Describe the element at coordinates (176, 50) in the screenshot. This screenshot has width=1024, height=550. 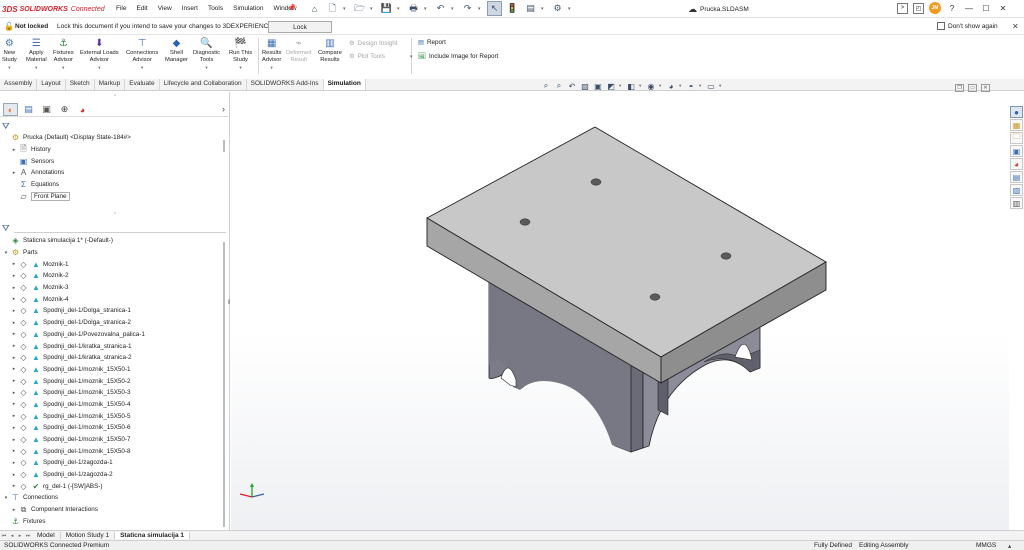
I see `shell-manager-button: ◆ Shell Manager` at that location.